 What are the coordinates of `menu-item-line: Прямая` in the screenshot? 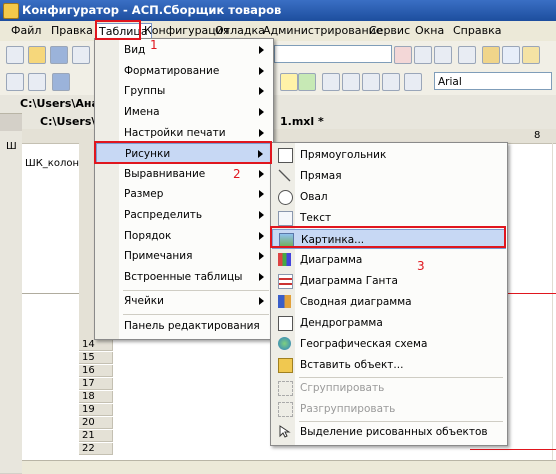 It's located at (389, 176).